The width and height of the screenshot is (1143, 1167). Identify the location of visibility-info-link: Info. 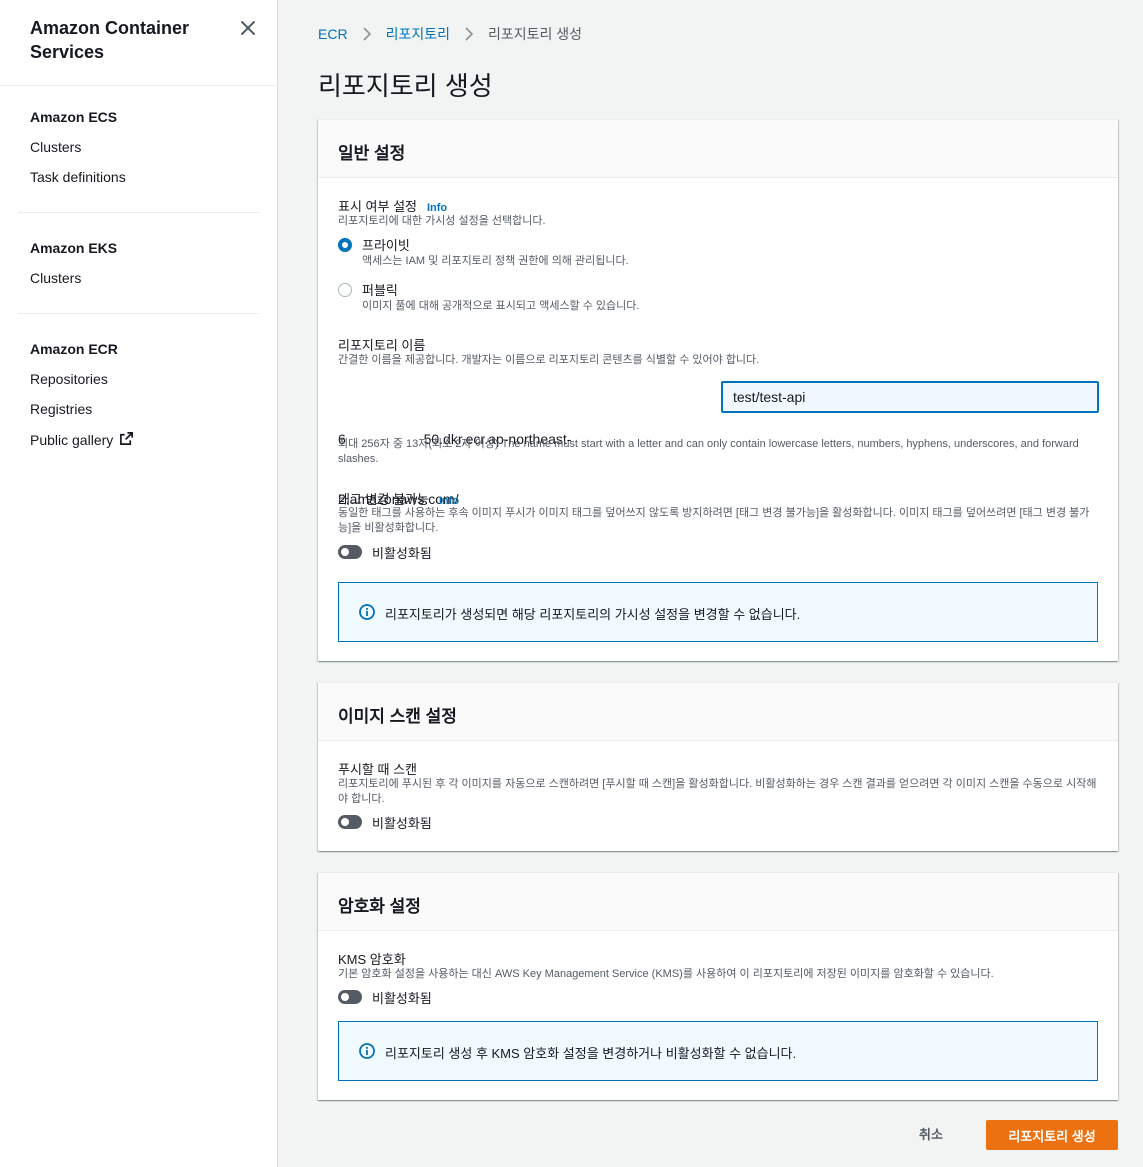
(437, 208).